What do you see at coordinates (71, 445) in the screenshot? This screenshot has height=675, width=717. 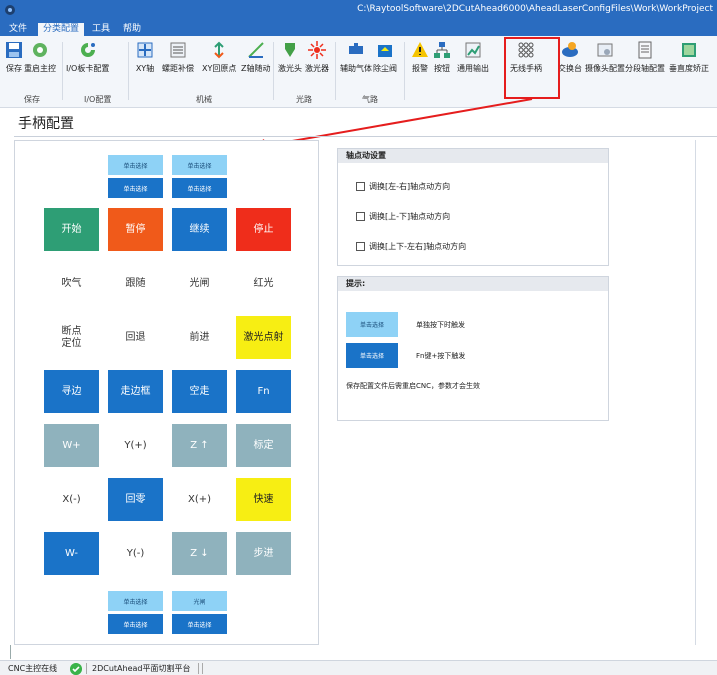 I see `key-w-plus: W+` at bounding box center [71, 445].